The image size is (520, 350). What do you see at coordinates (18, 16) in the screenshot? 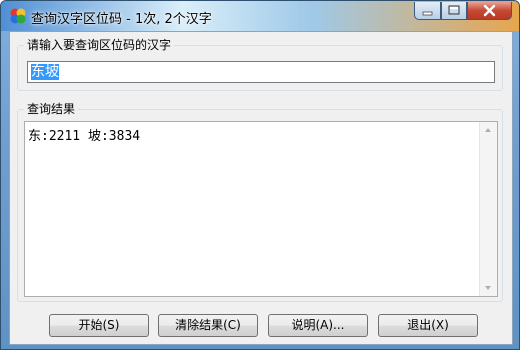
I see `app-icon` at bounding box center [18, 16].